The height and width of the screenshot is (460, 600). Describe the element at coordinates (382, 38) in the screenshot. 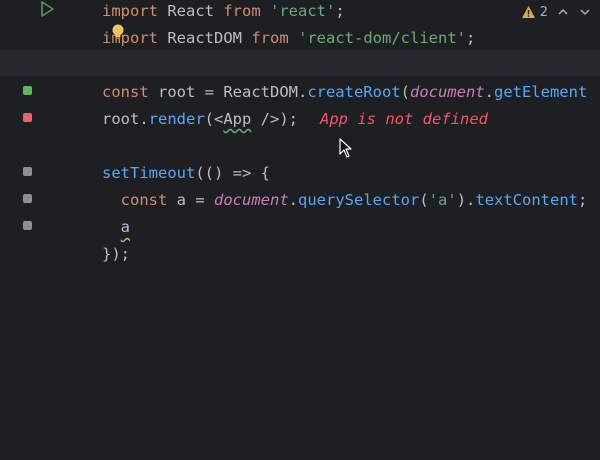

I see `string-literal: 'react-dom/client'` at that location.